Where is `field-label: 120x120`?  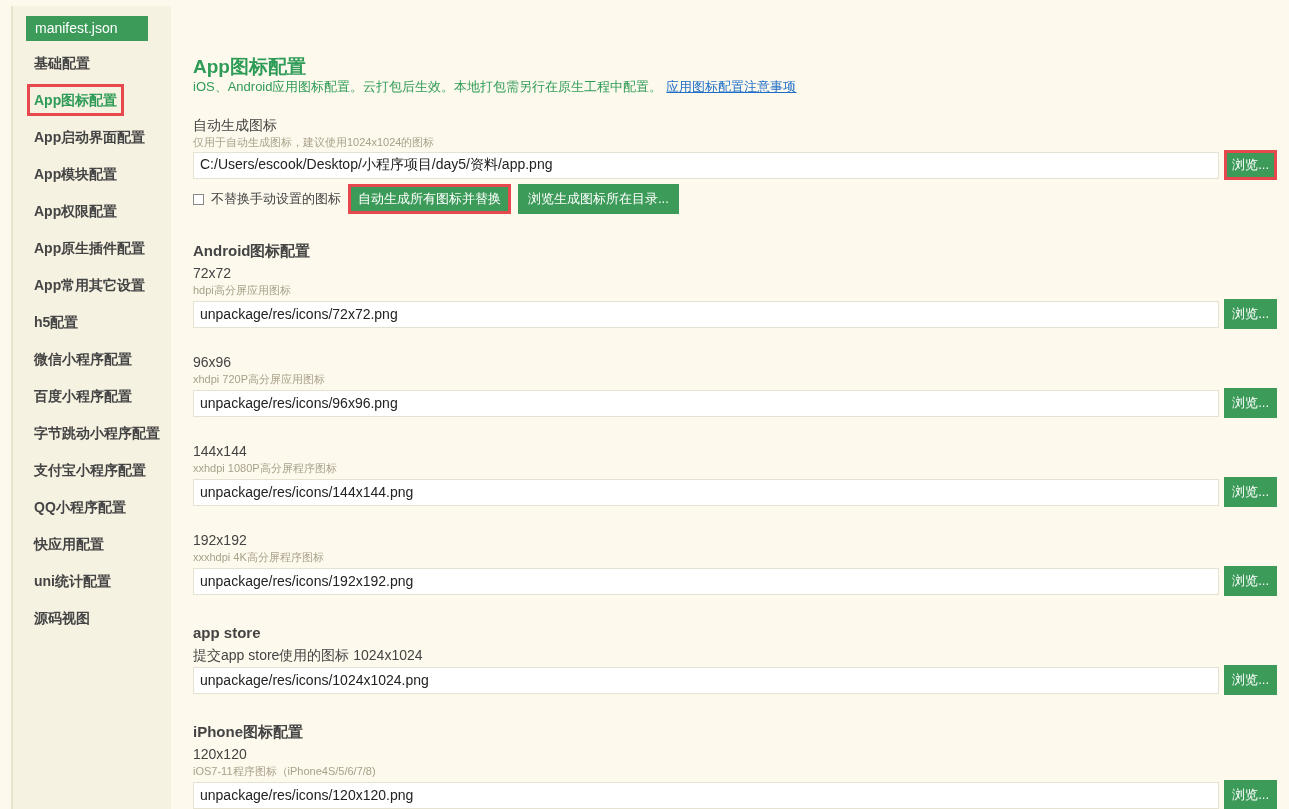
field-label: 120x120 is located at coordinates (220, 754).